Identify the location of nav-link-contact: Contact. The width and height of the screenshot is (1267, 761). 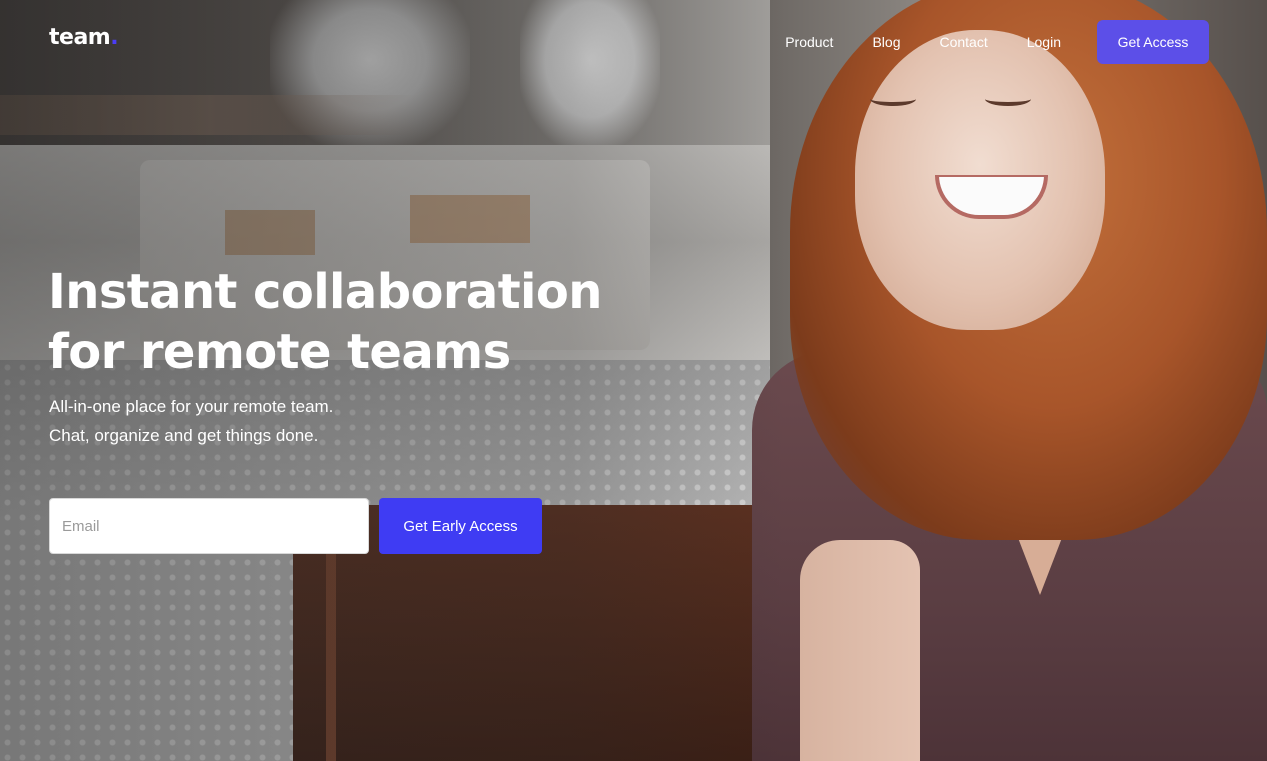
(963, 42).